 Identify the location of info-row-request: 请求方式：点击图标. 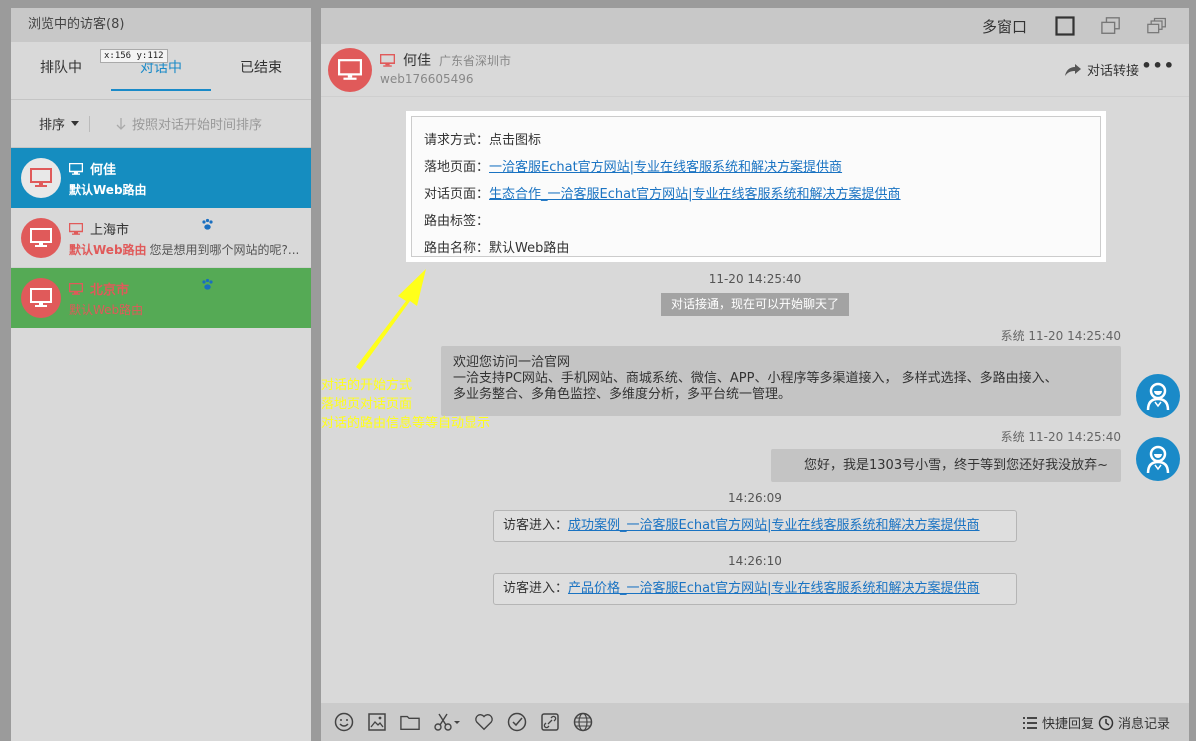
(762, 142).